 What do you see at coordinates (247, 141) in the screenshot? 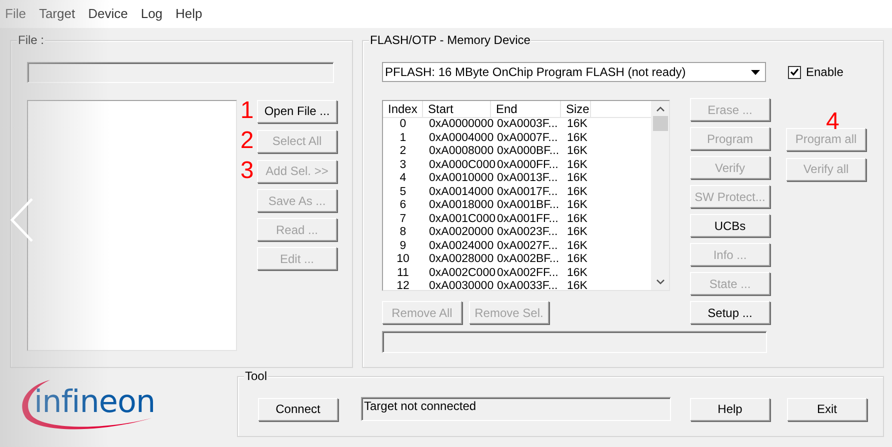
I see `step-number: 2` at bounding box center [247, 141].